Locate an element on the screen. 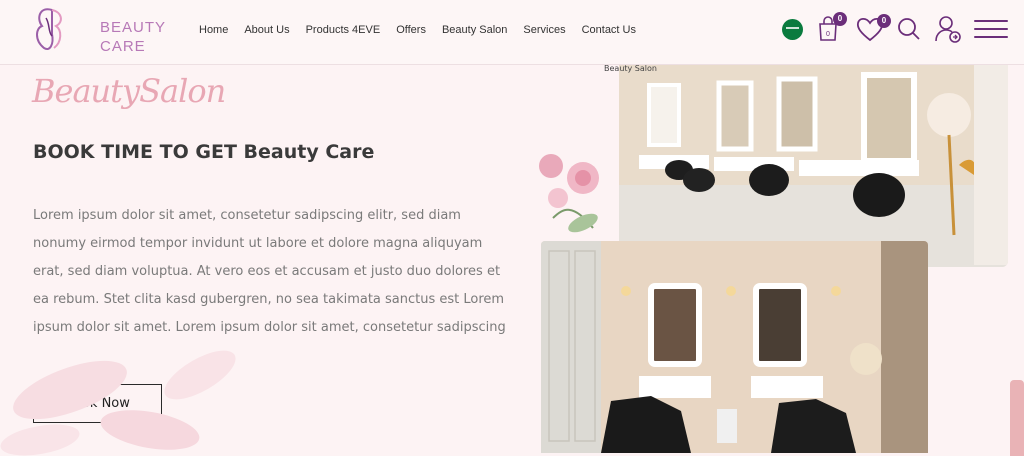 This screenshot has height=456, width=1024. lipstick-decoration is located at coordinates (1017, 418).